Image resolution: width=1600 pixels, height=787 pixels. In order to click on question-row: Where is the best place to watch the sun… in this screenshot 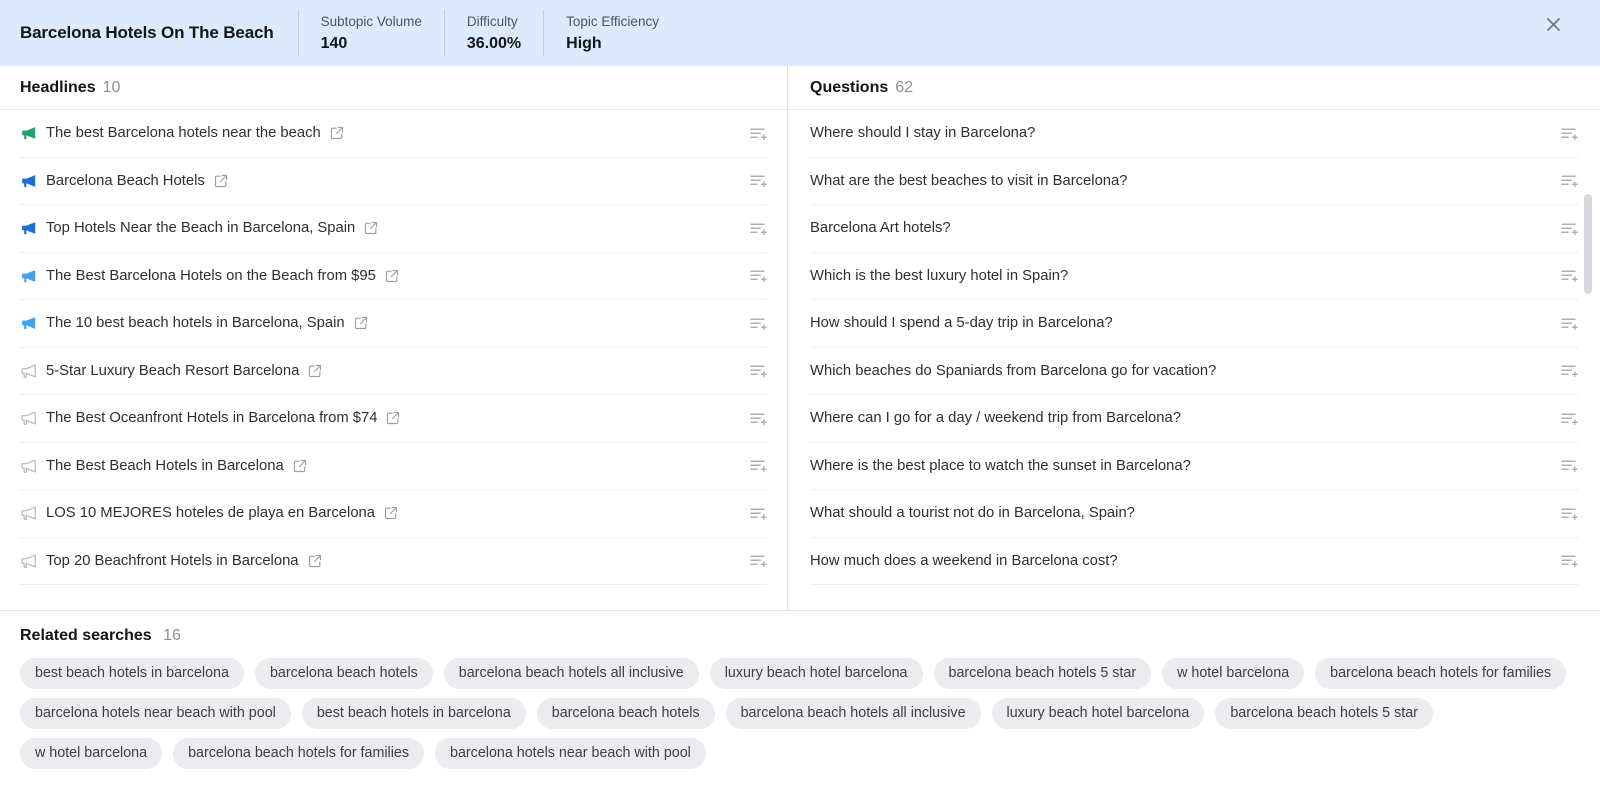, I will do `click(1194, 466)`.